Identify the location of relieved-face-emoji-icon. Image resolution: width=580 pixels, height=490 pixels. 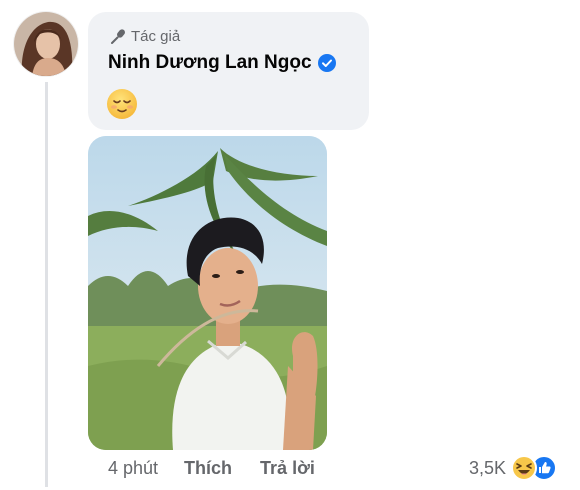
(122, 104).